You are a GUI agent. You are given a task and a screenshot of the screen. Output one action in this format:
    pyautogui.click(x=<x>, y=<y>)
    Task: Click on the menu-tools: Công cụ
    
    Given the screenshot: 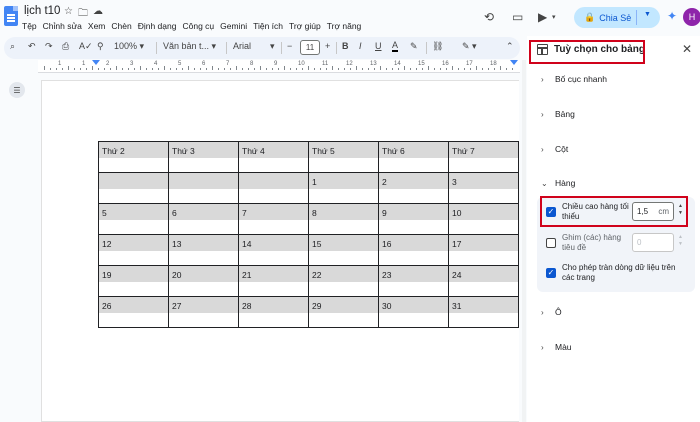 What is the action you would take?
    pyautogui.click(x=198, y=26)
    